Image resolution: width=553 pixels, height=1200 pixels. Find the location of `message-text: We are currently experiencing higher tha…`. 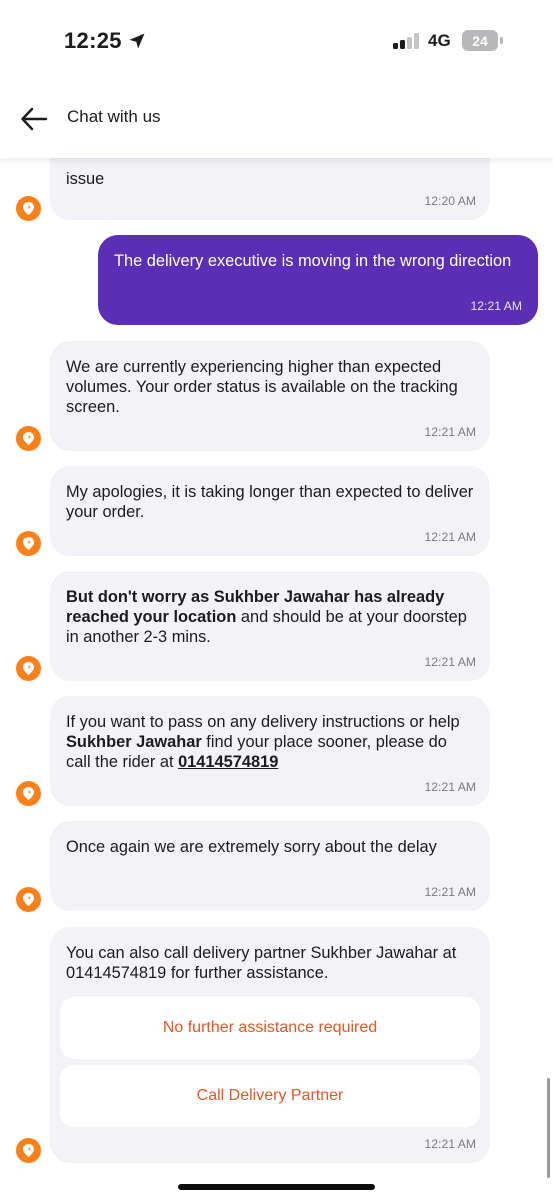

message-text: We are currently experiencing higher tha… is located at coordinates (262, 387).